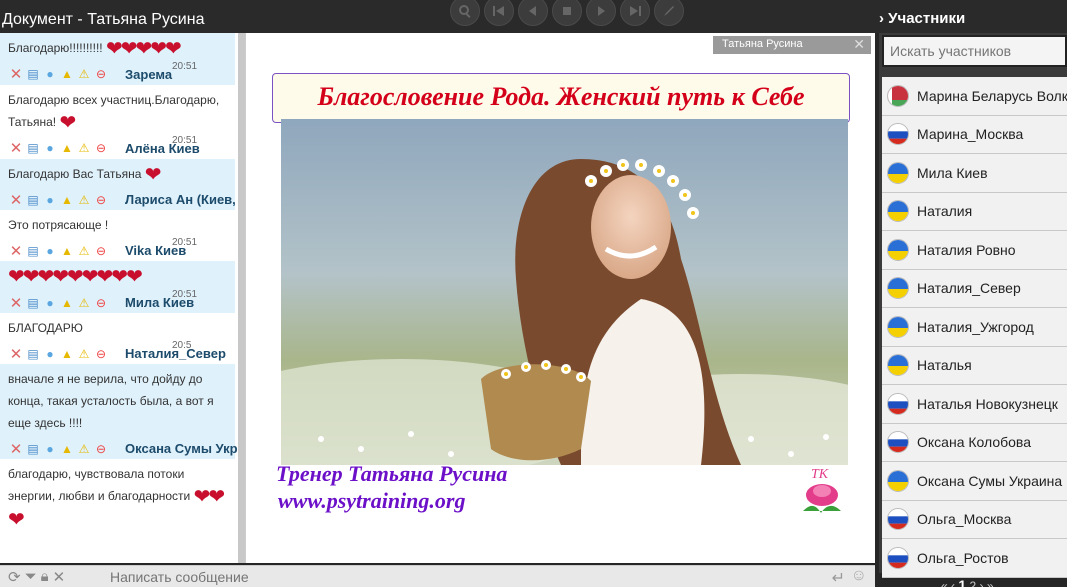 This screenshot has width=1067, height=587. Describe the element at coordinates (635, 13) in the screenshot. I see `skip-end-icon` at that location.